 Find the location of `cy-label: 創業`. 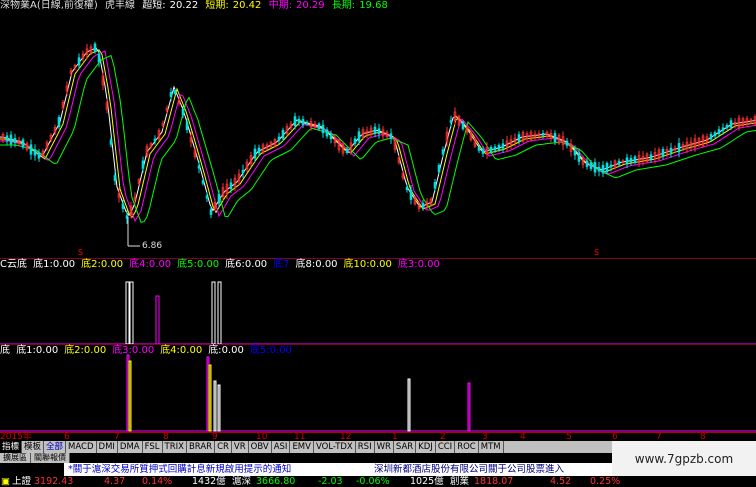

cy-label: 創業 is located at coordinates (460, 481).